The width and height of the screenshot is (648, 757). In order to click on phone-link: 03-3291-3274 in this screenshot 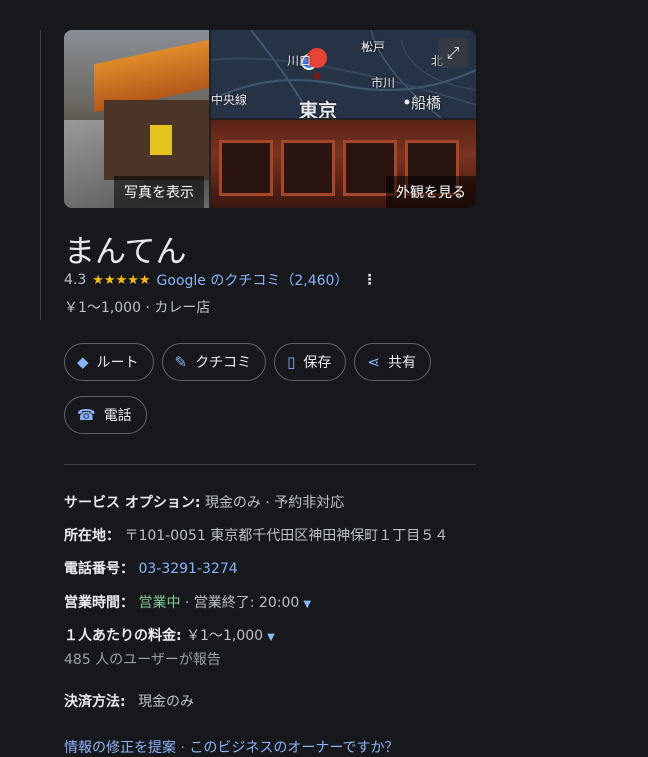, I will do `click(187, 569)`.